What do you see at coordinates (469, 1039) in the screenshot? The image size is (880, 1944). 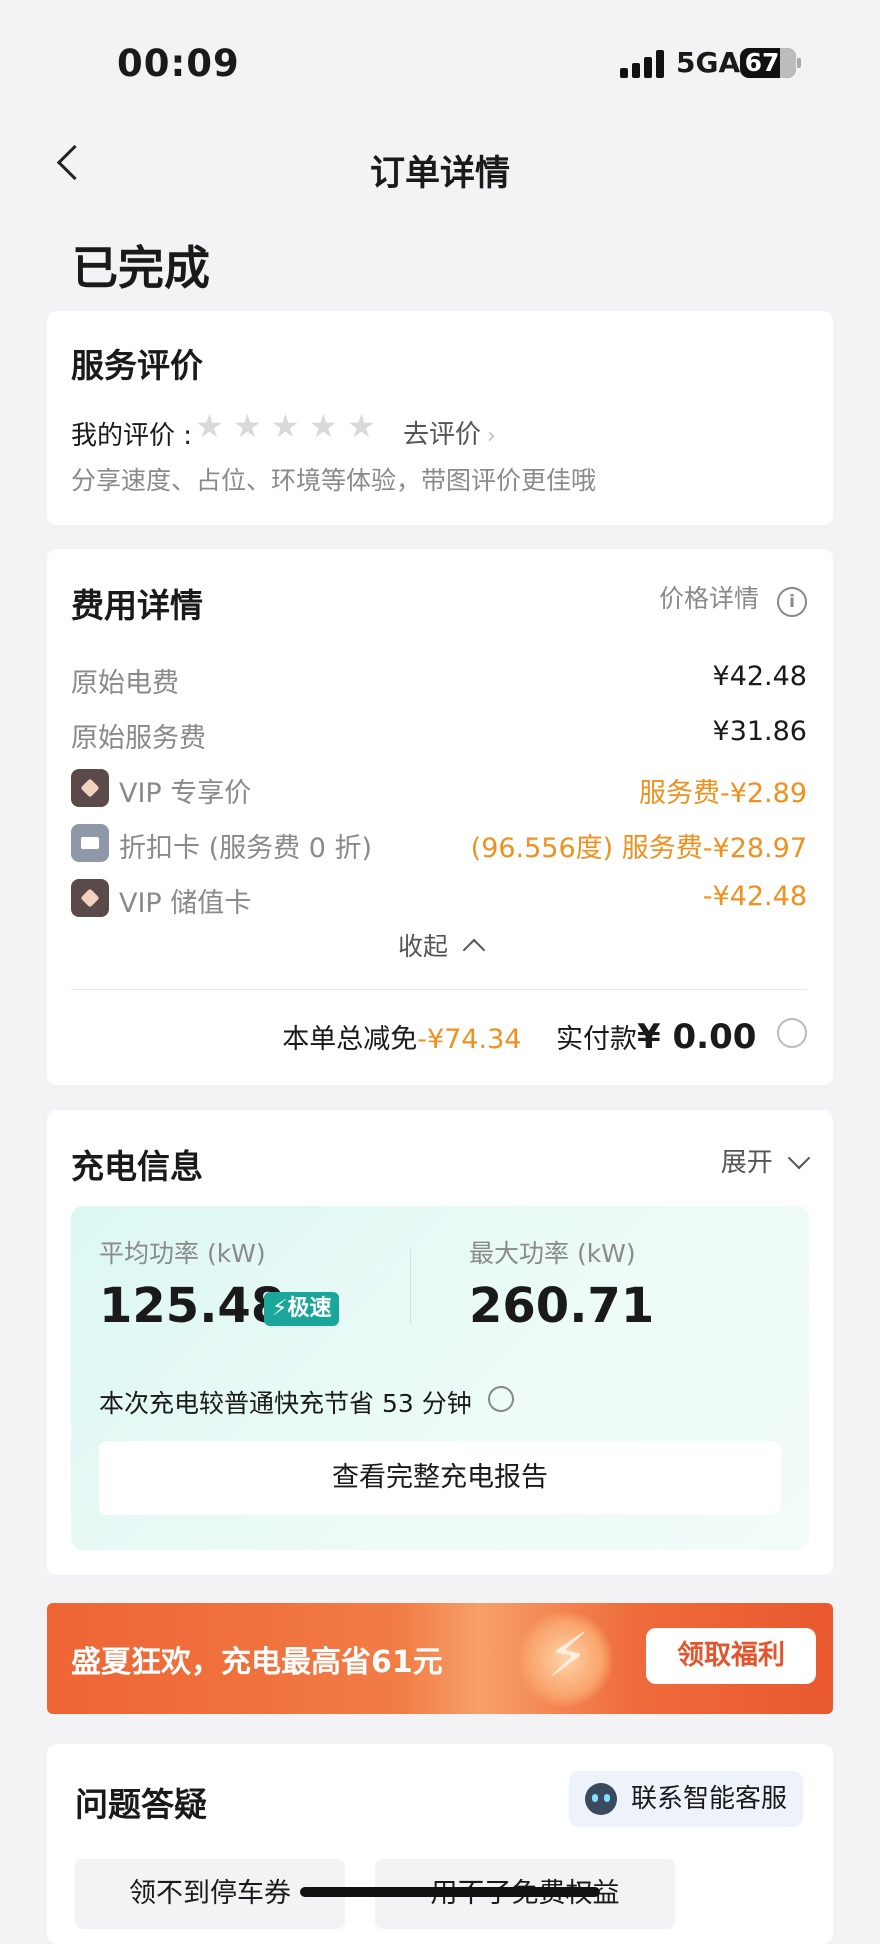 I see `total-discount-value: -¥74.34` at bounding box center [469, 1039].